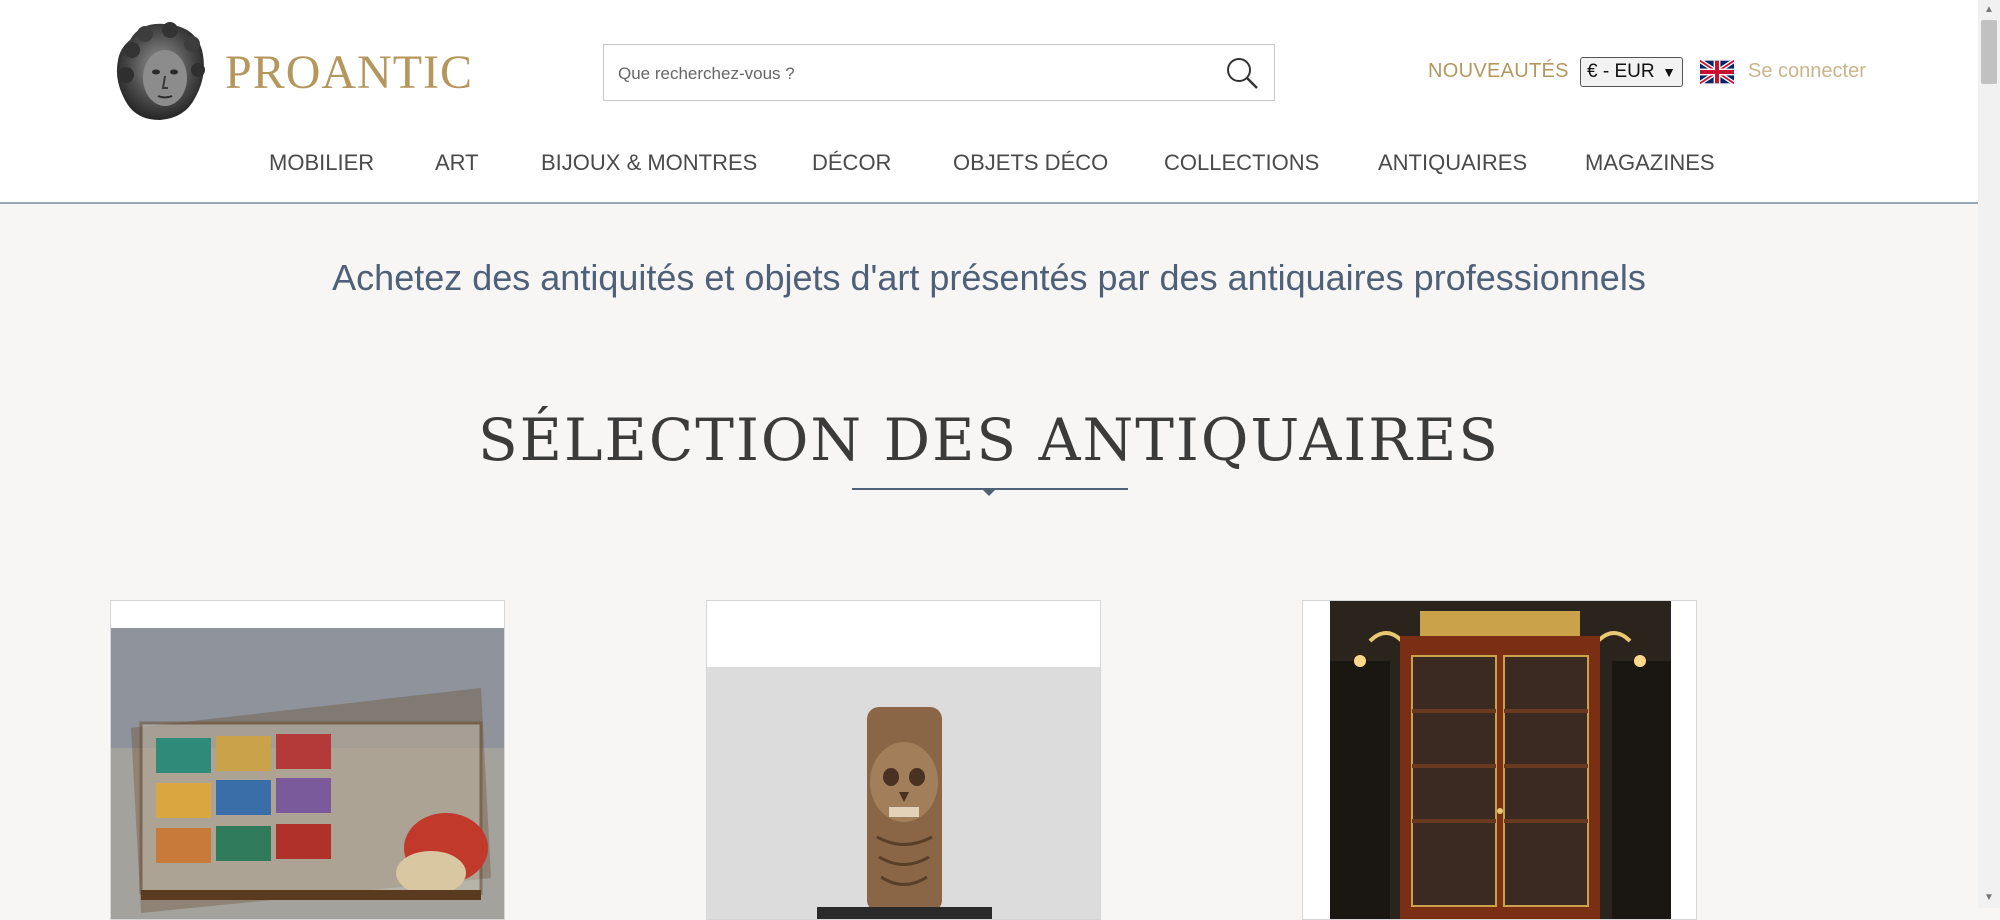  Describe the element at coordinates (1452, 163) in the screenshot. I see `nav-item-antiquaires: ANTIQUAIRES` at that location.